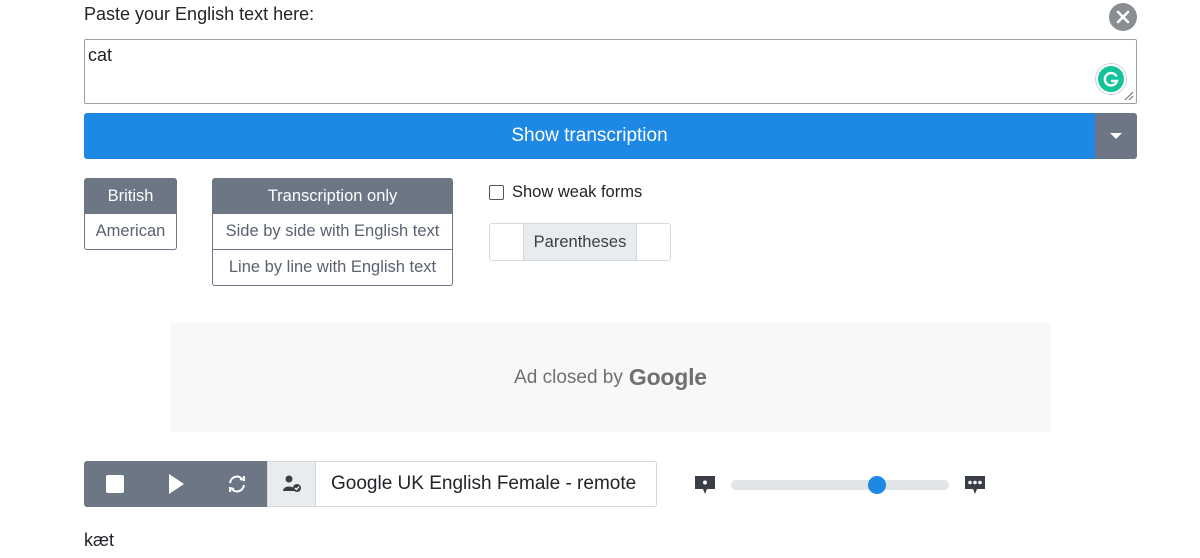 This screenshot has height=558, width=1200. Describe the element at coordinates (705, 485) in the screenshot. I see `speech-slow-icon` at that location.